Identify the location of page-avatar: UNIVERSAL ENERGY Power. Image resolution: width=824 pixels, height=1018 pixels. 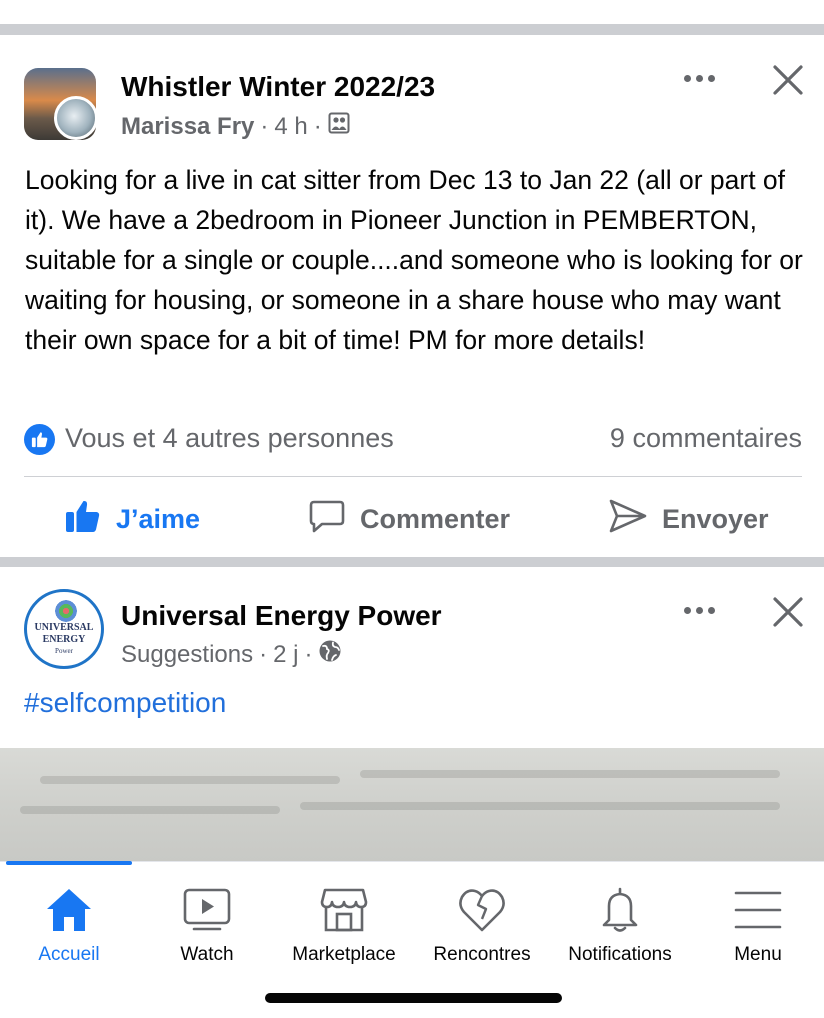
(64, 629).